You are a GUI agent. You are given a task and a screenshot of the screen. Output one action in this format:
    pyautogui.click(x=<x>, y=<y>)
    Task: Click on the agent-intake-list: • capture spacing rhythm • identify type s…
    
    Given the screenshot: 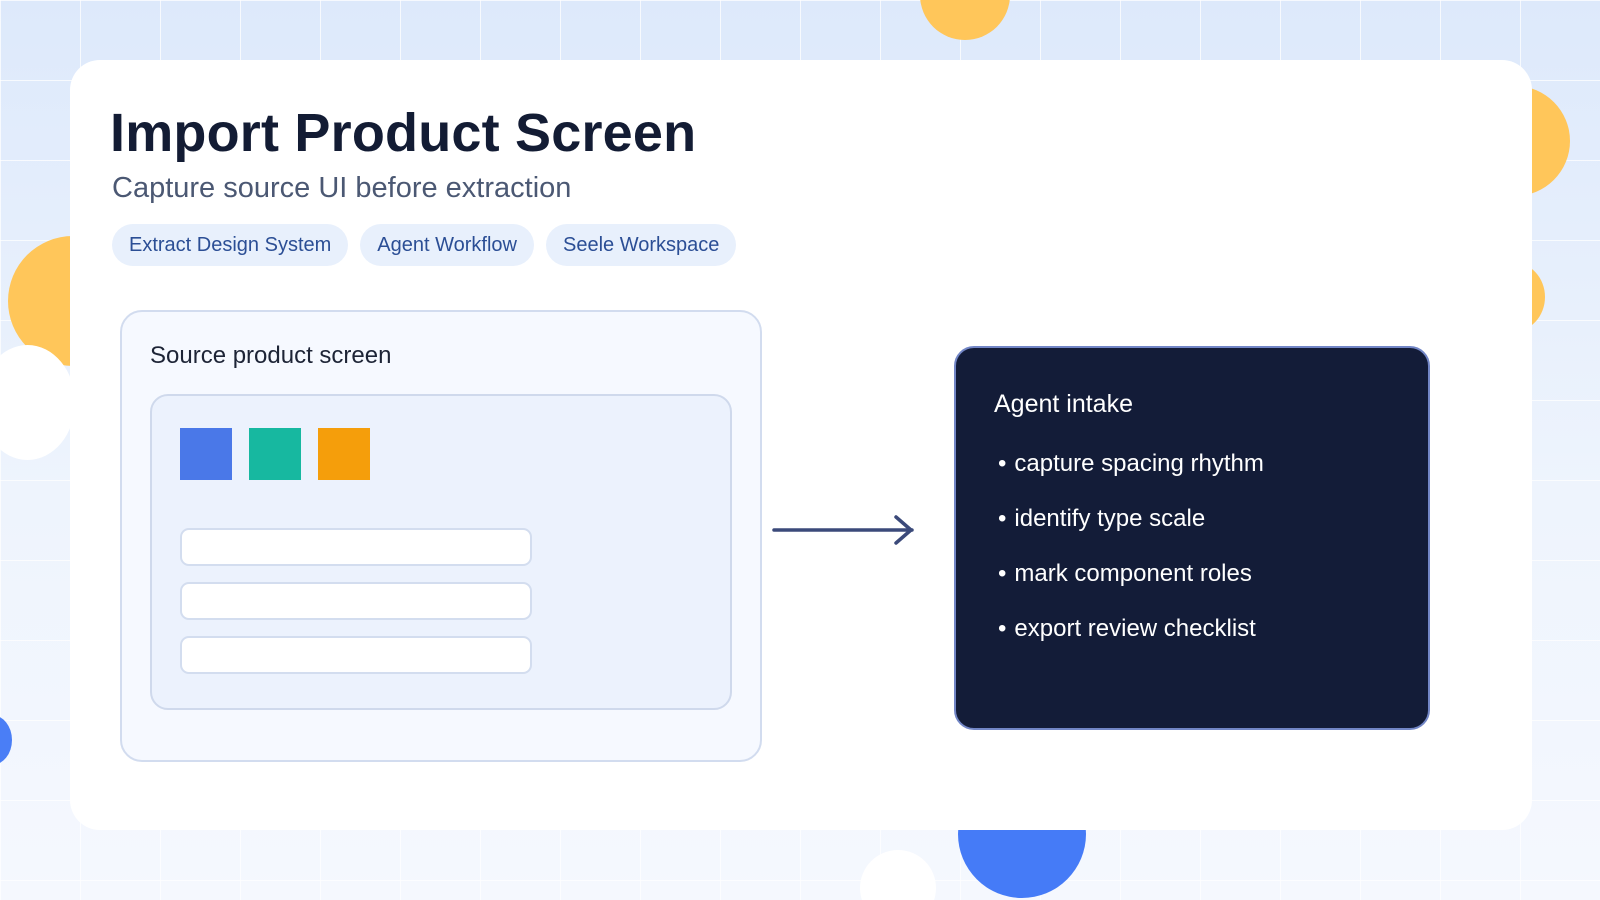 What is the action you would take?
    pyautogui.click(x=1131, y=560)
    